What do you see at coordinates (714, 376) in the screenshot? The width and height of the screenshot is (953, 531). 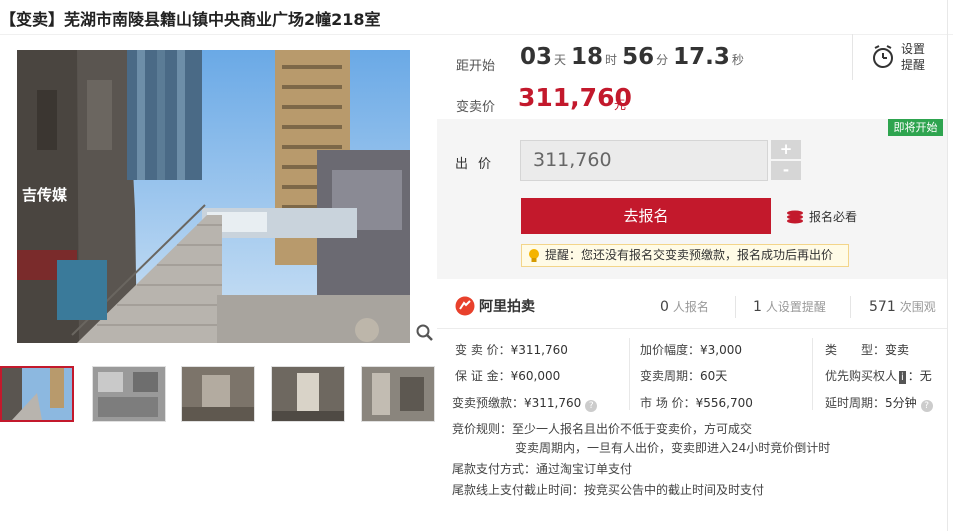 I see `detail-period-value: 60天` at bounding box center [714, 376].